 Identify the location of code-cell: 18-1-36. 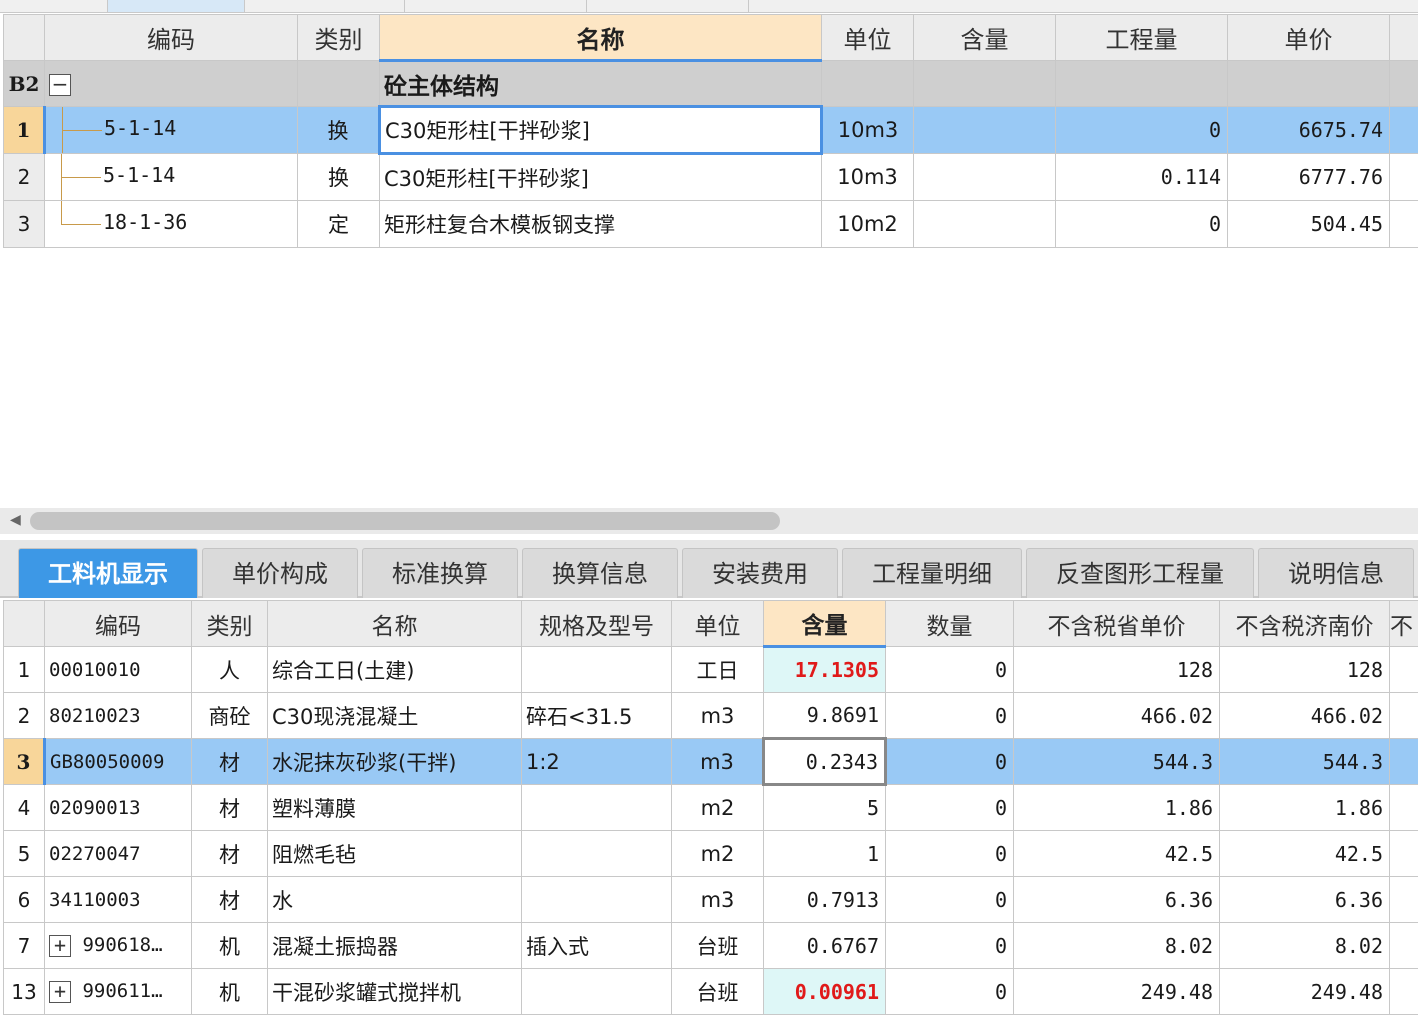
(171, 224).